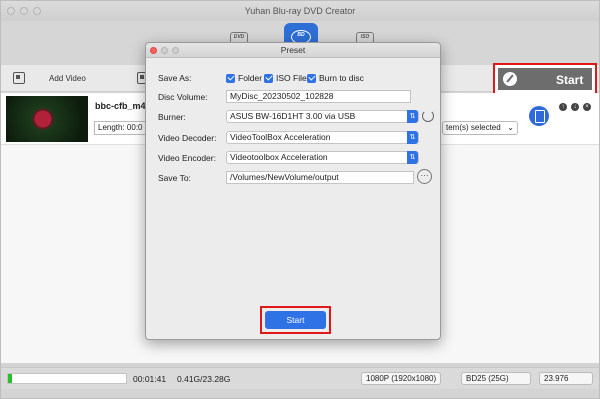 The width and height of the screenshot is (600, 399). What do you see at coordinates (566, 378) in the screenshot?
I see `framerate-select: 23.976` at bounding box center [566, 378].